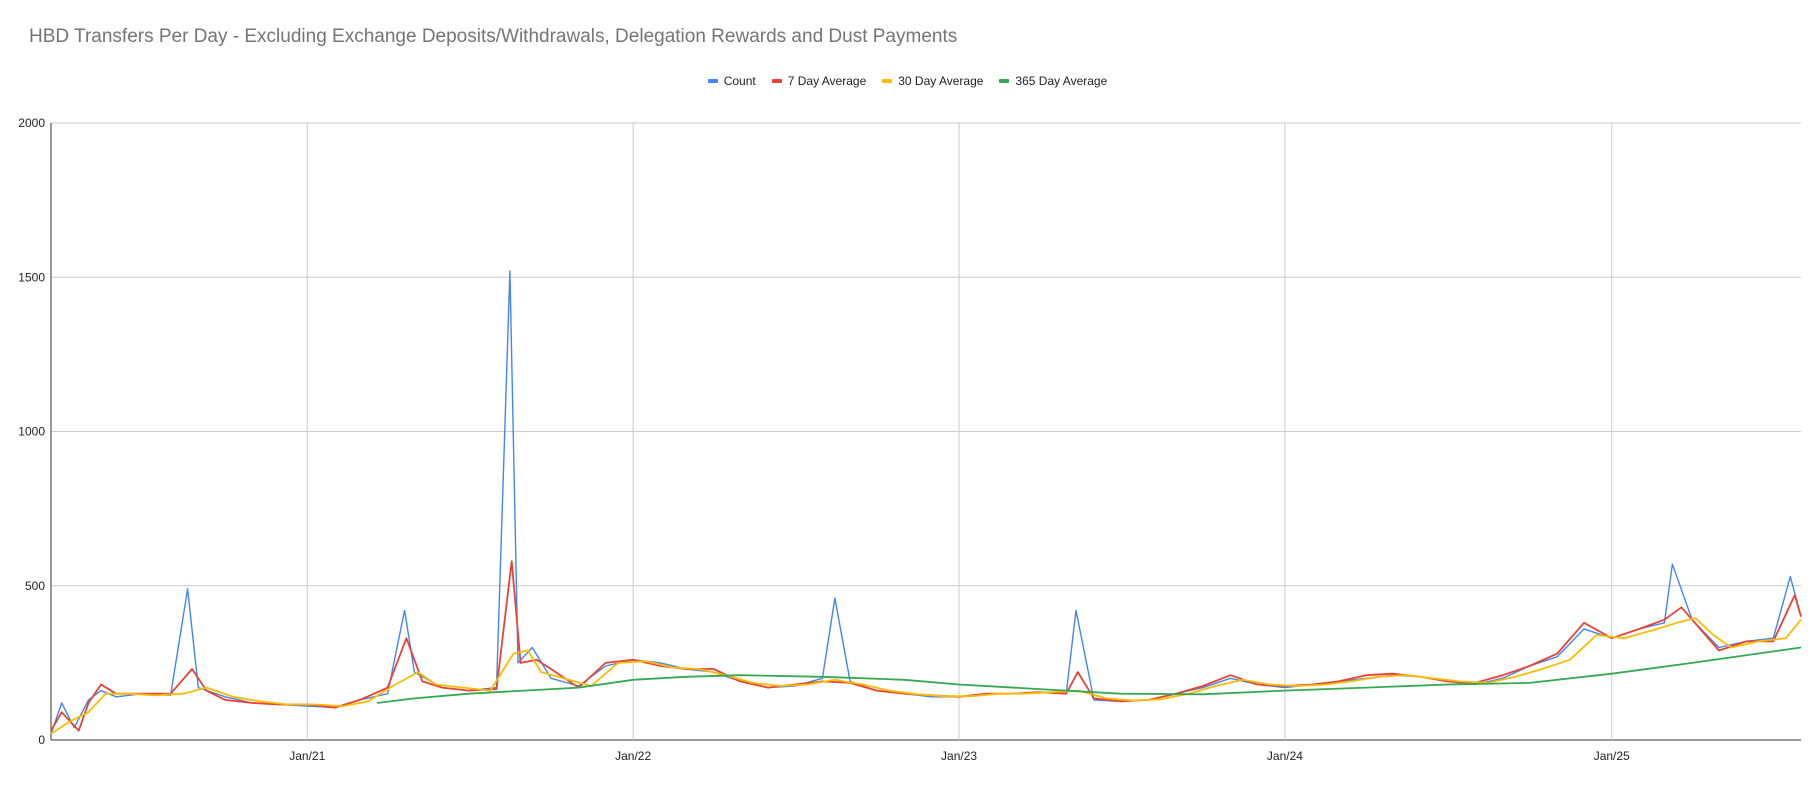  Describe the element at coordinates (35, 586) in the screenshot. I see `y-tick-label: 500` at that location.